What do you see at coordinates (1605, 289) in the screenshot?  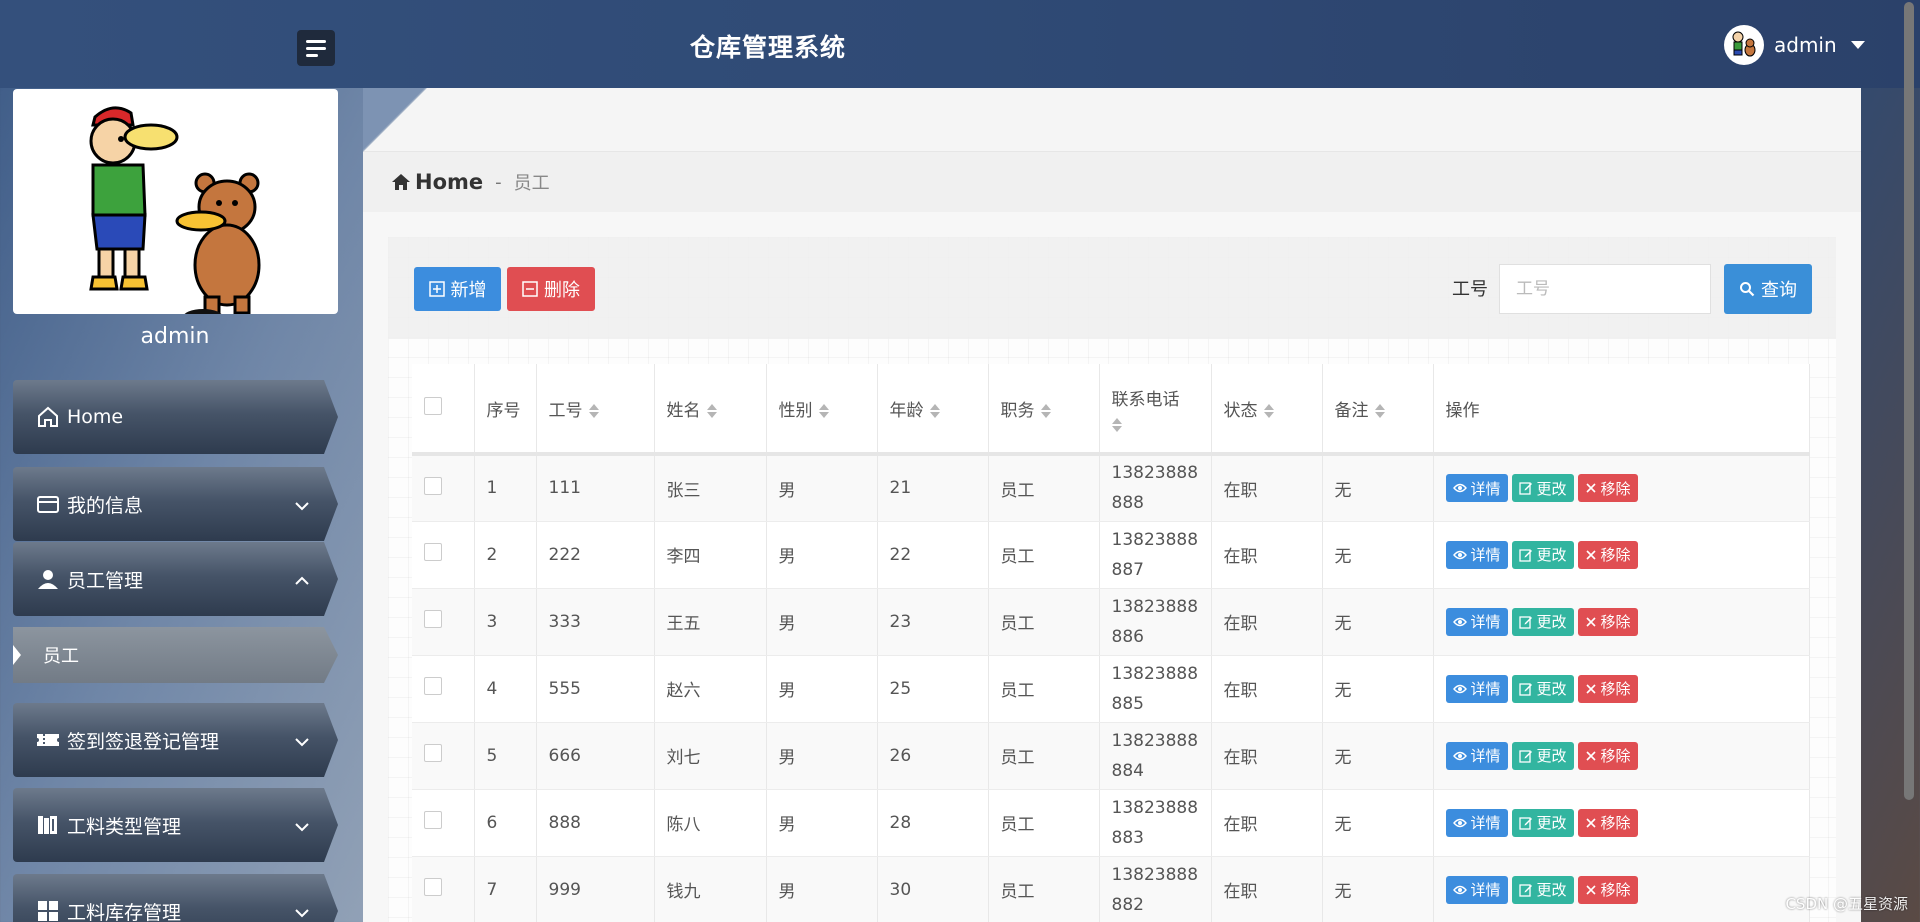 I see `employee-id-search-input` at bounding box center [1605, 289].